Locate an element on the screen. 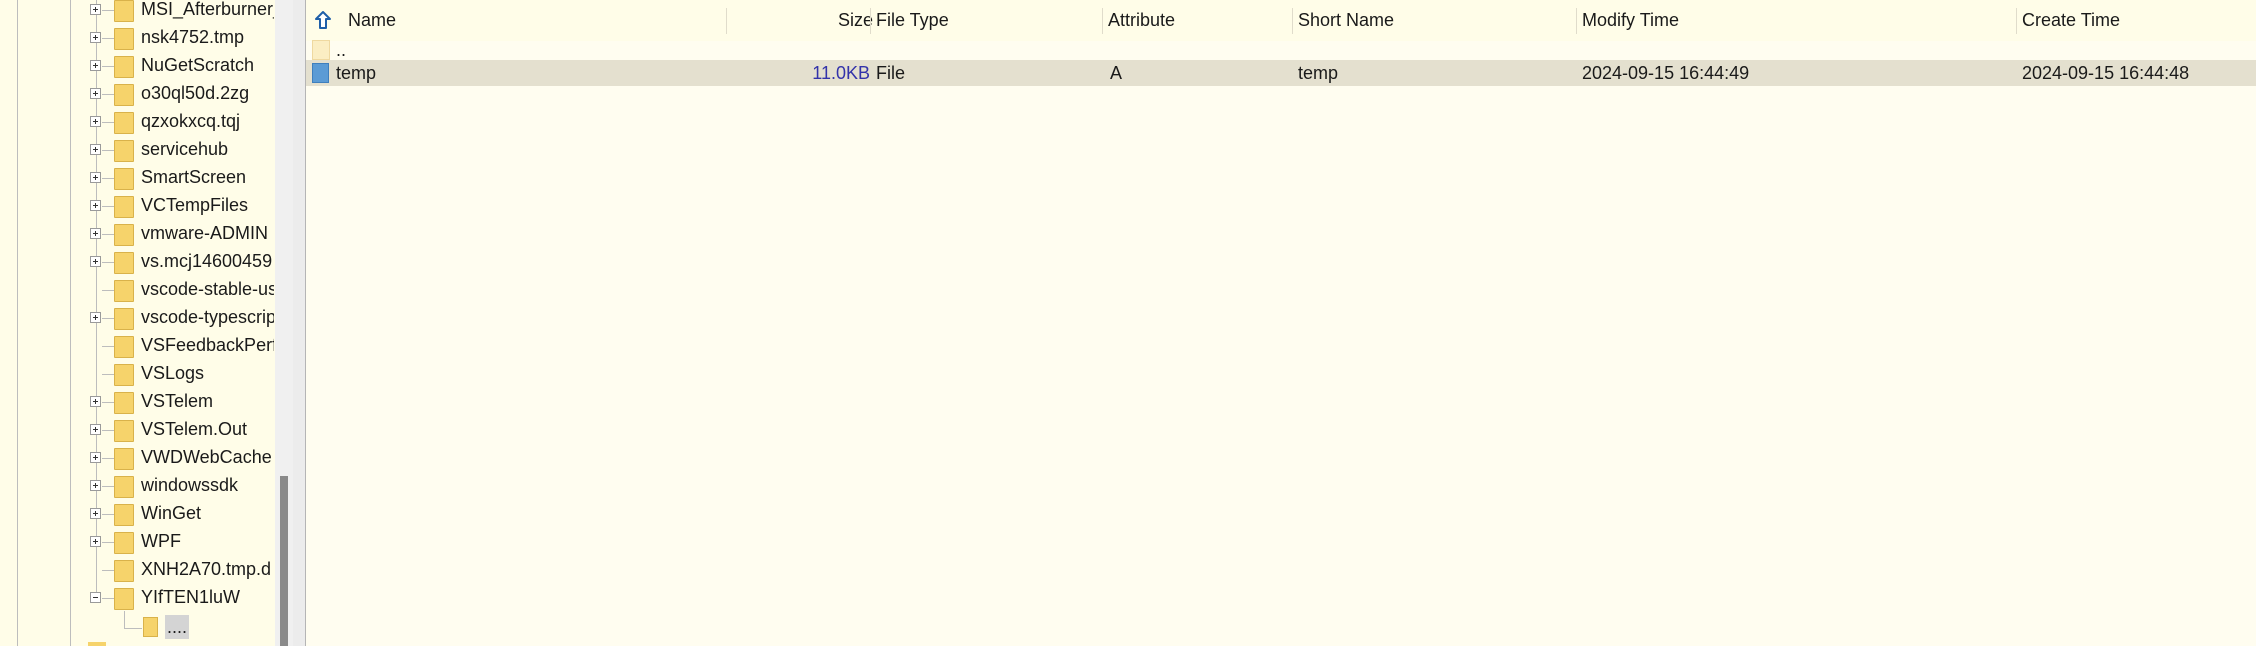 Image resolution: width=2256 pixels, height=646 pixels. tree-item: VSTelem is located at coordinates (137, 403).